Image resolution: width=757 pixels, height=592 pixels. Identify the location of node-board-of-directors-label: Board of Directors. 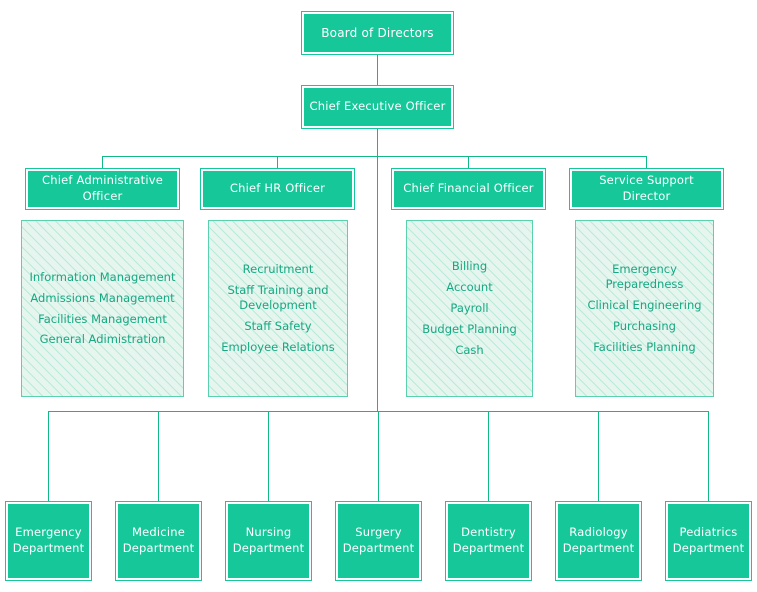
(377, 33).